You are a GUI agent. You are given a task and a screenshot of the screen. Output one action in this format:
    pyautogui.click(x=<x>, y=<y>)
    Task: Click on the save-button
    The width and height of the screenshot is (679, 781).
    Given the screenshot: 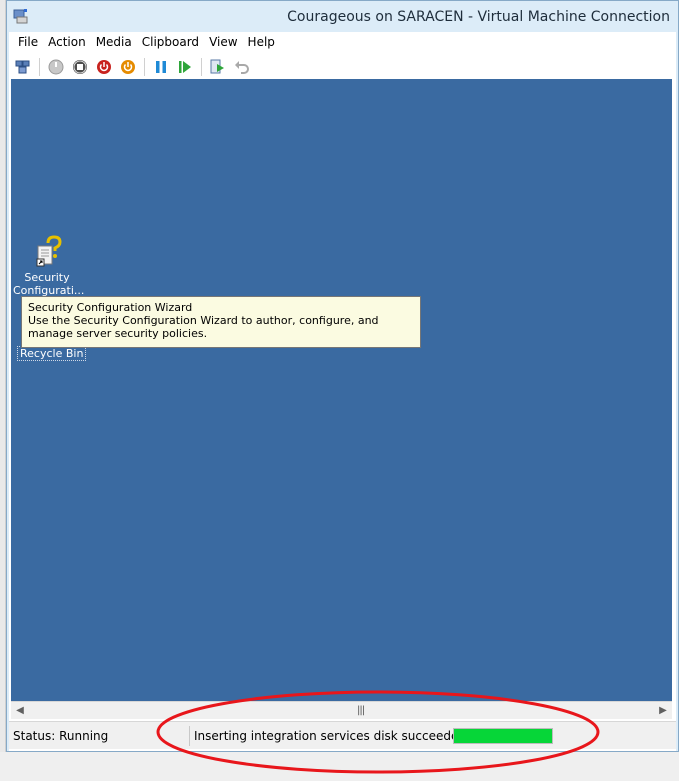 What is the action you would take?
    pyautogui.click(x=128, y=67)
    